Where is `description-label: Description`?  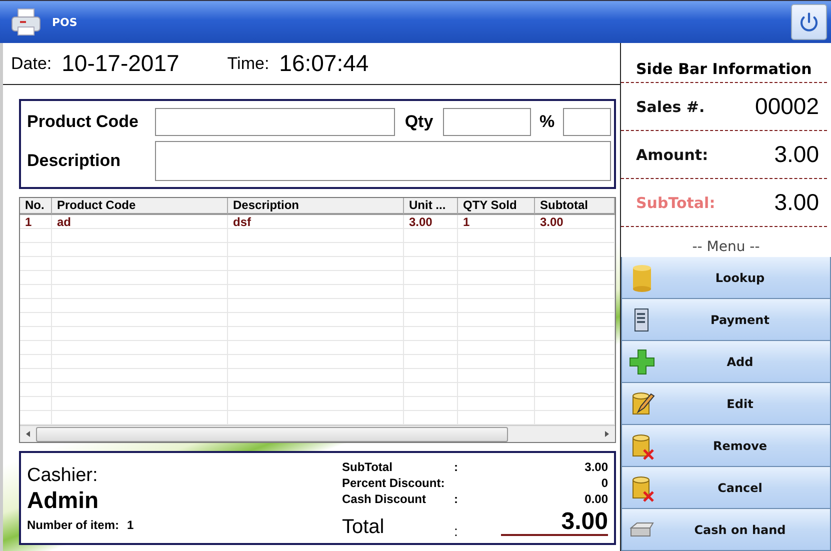
description-label: Description is located at coordinates (74, 161).